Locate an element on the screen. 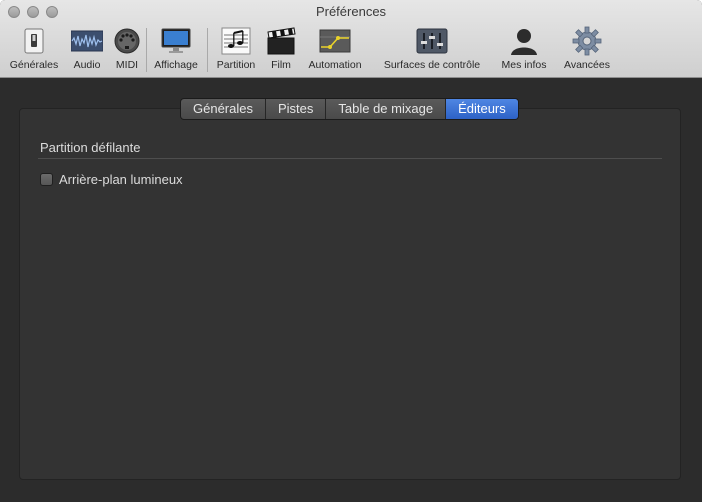 The width and height of the screenshot is (702, 502). toolbar-partition-button: Partition is located at coordinates (236, 50).